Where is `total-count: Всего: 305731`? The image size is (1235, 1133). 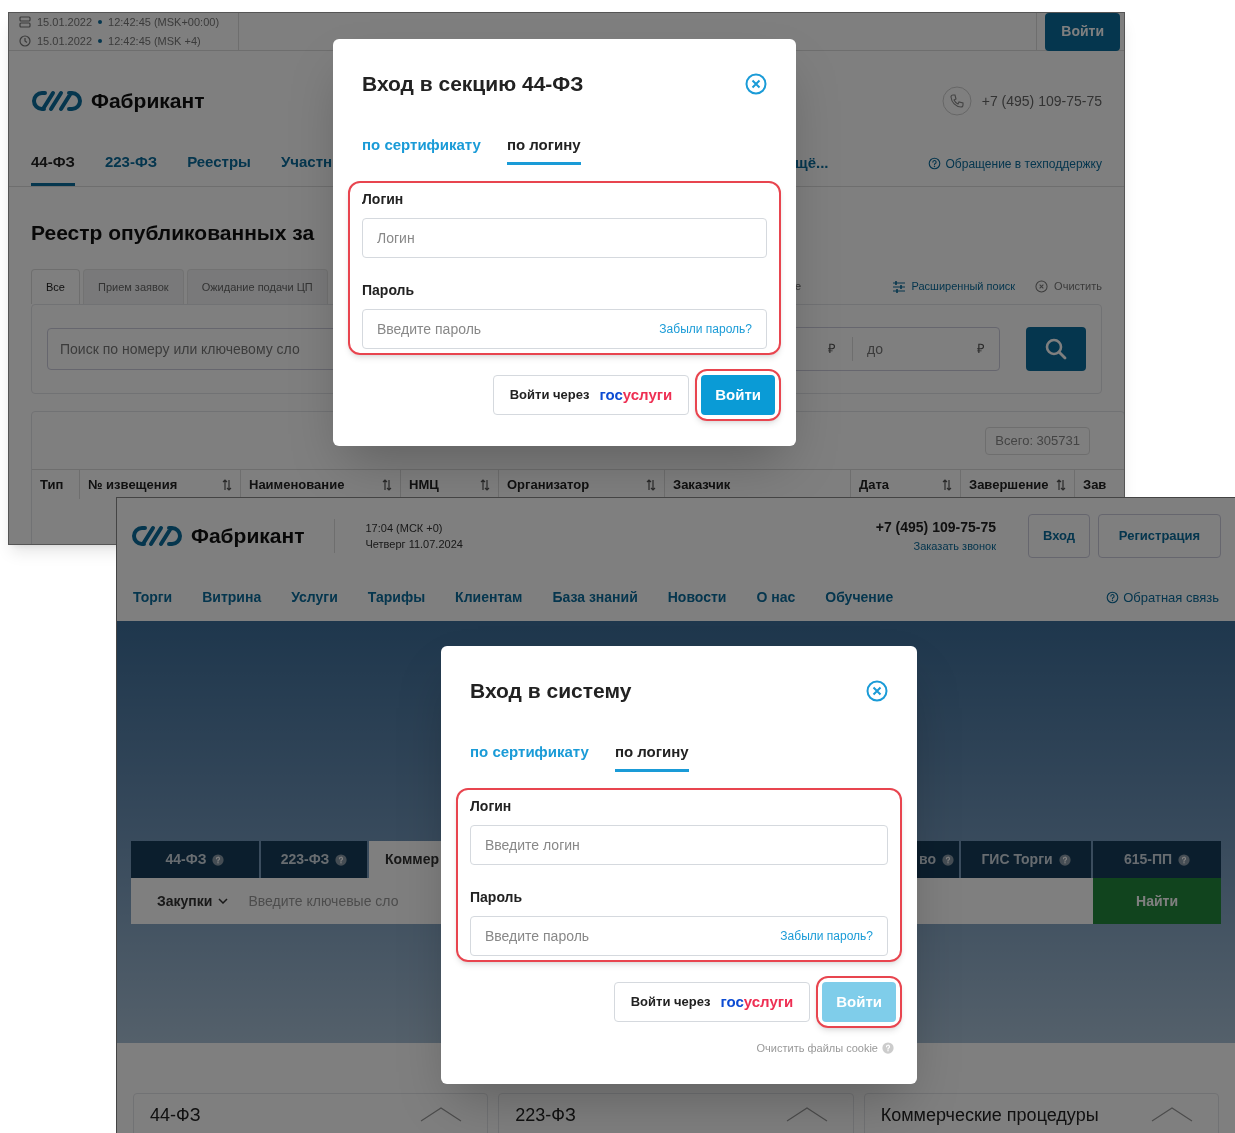 total-count: Всего: 305731 is located at coordinates (1037, 441).